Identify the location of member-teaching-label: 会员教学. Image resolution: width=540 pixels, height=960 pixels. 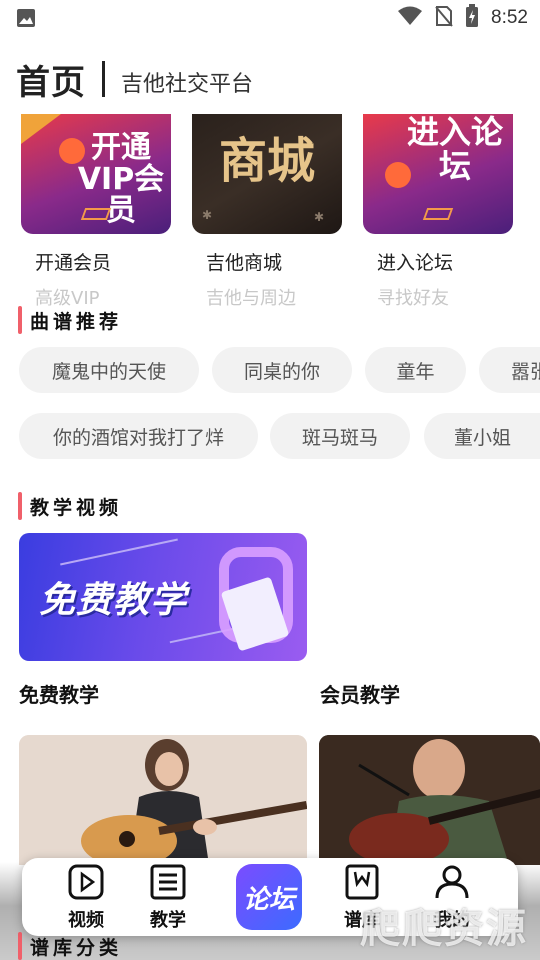
(360, 693).